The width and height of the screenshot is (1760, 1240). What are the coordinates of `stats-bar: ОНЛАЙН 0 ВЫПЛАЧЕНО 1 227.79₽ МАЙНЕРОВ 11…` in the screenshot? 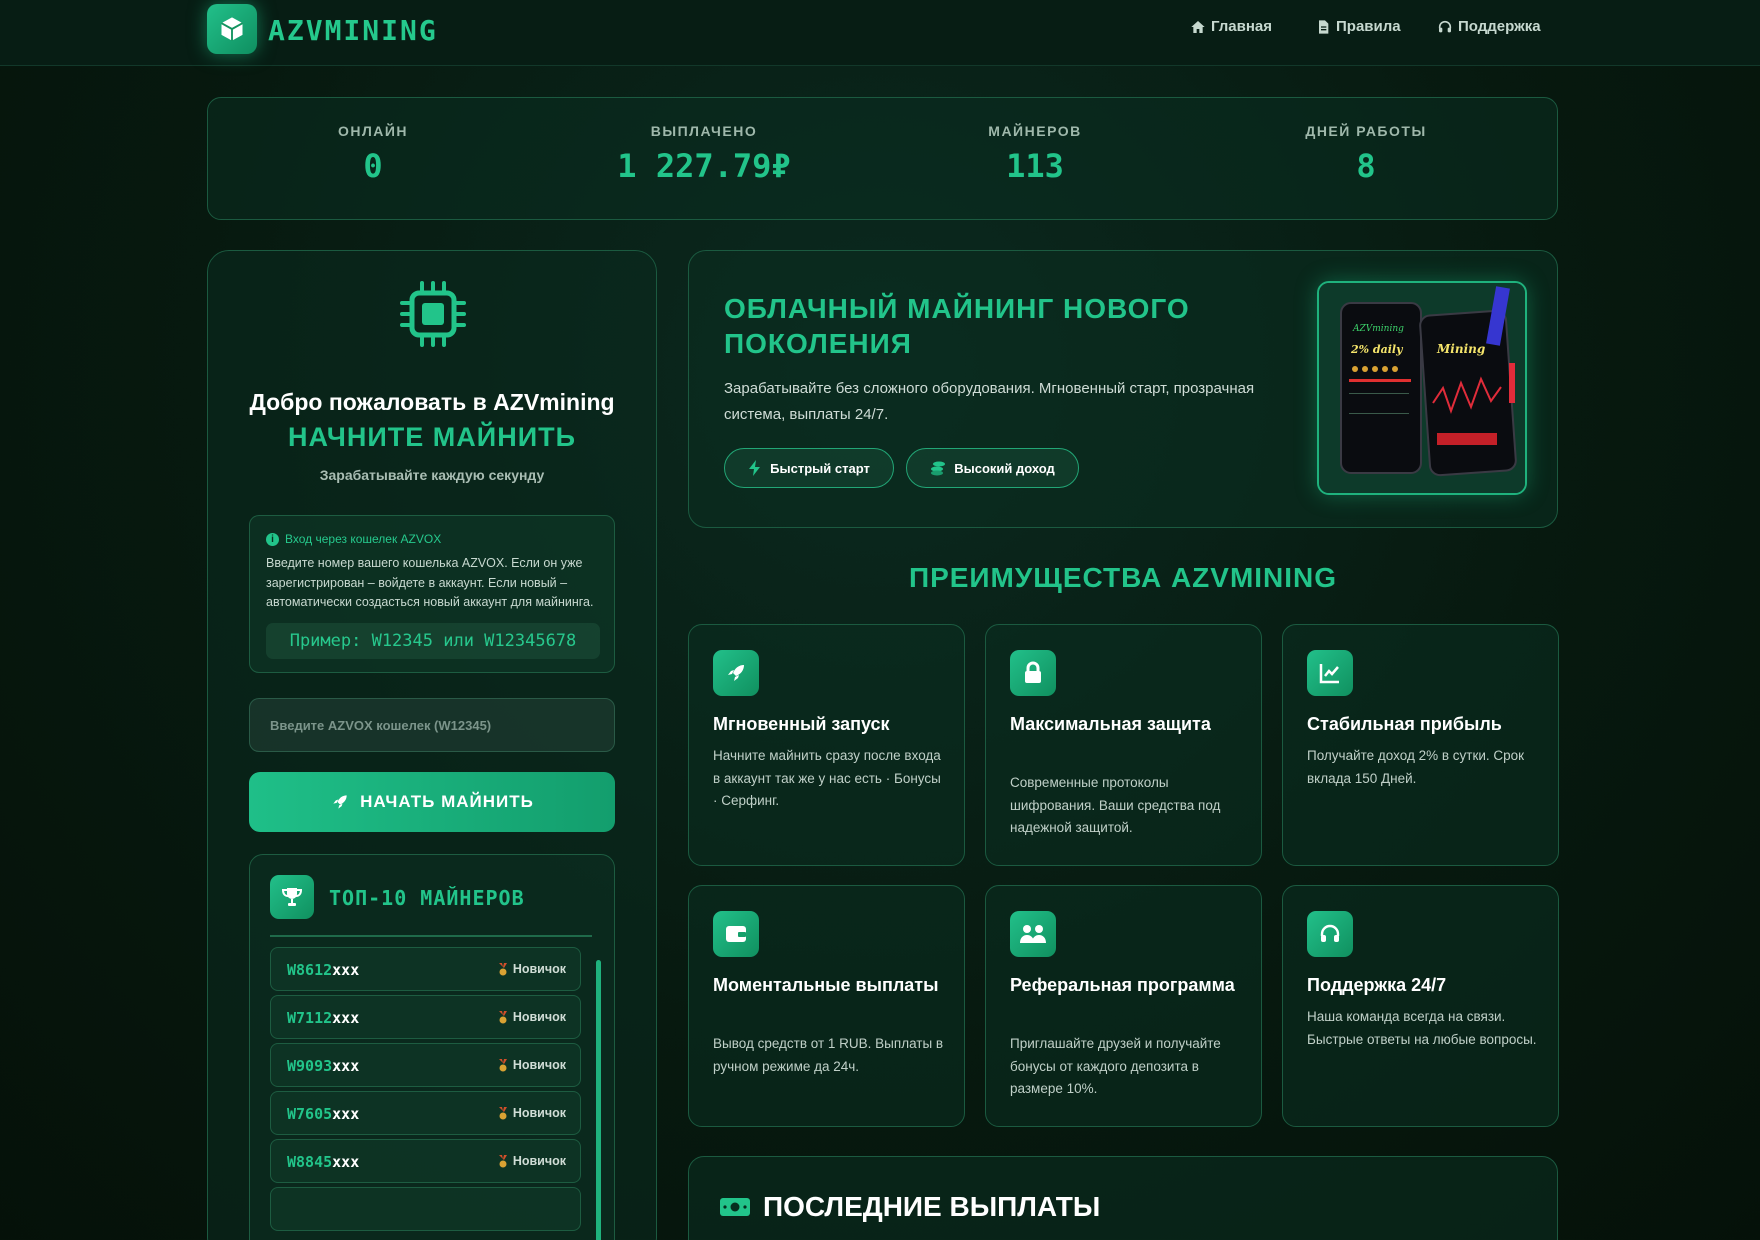 It's located at (882, 158).